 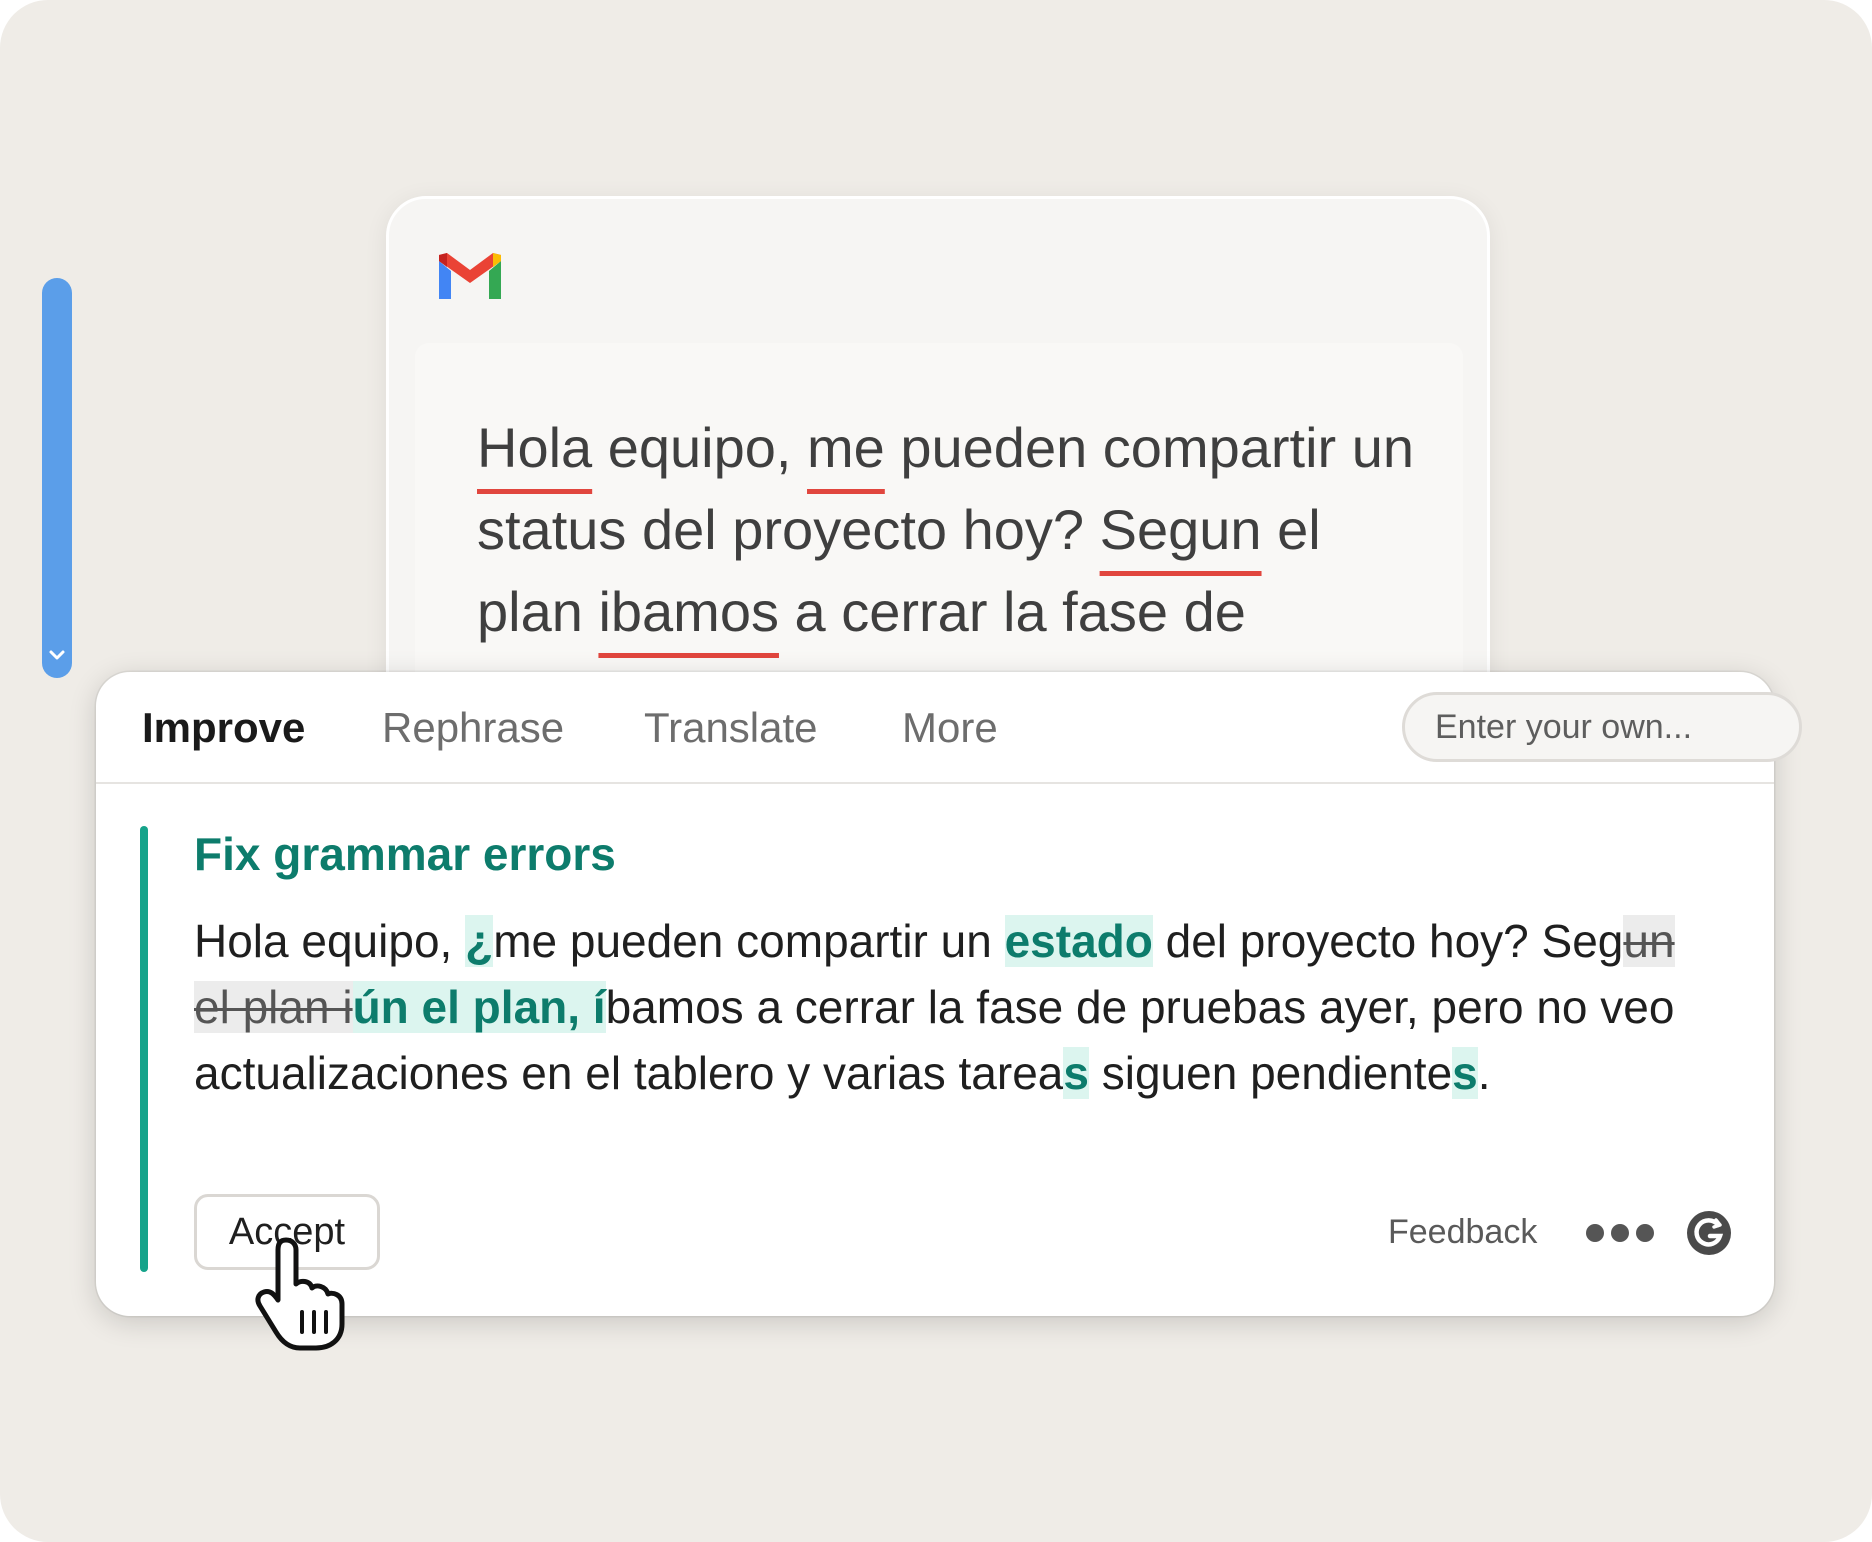 I want to click on gmail-logo-icon, so click(x=470, y=276).